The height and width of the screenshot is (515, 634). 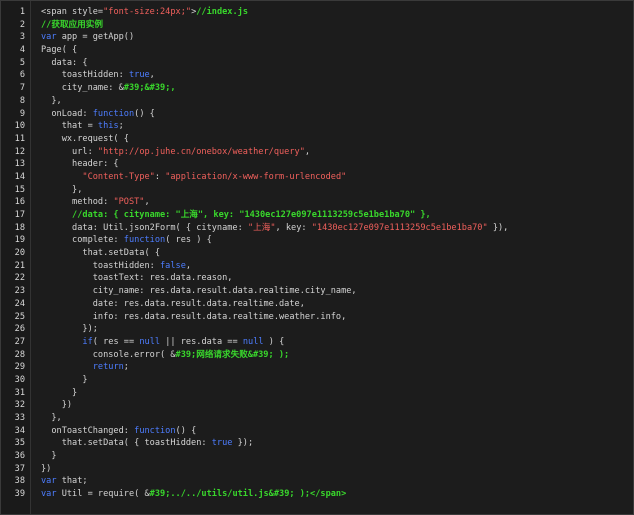 I want to click on line-number: 31, so click(x=19, y=392).